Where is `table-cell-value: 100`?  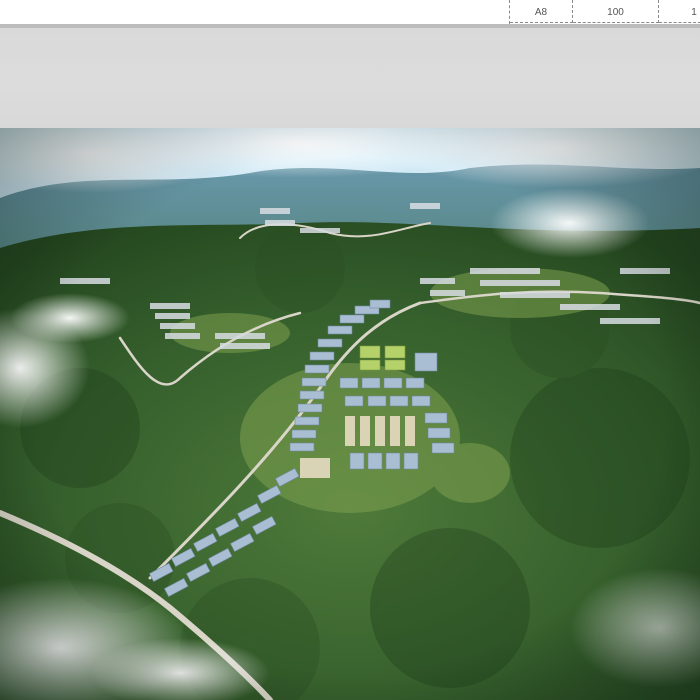
table-cell-value: 100 is located at coordinates (616, 11).